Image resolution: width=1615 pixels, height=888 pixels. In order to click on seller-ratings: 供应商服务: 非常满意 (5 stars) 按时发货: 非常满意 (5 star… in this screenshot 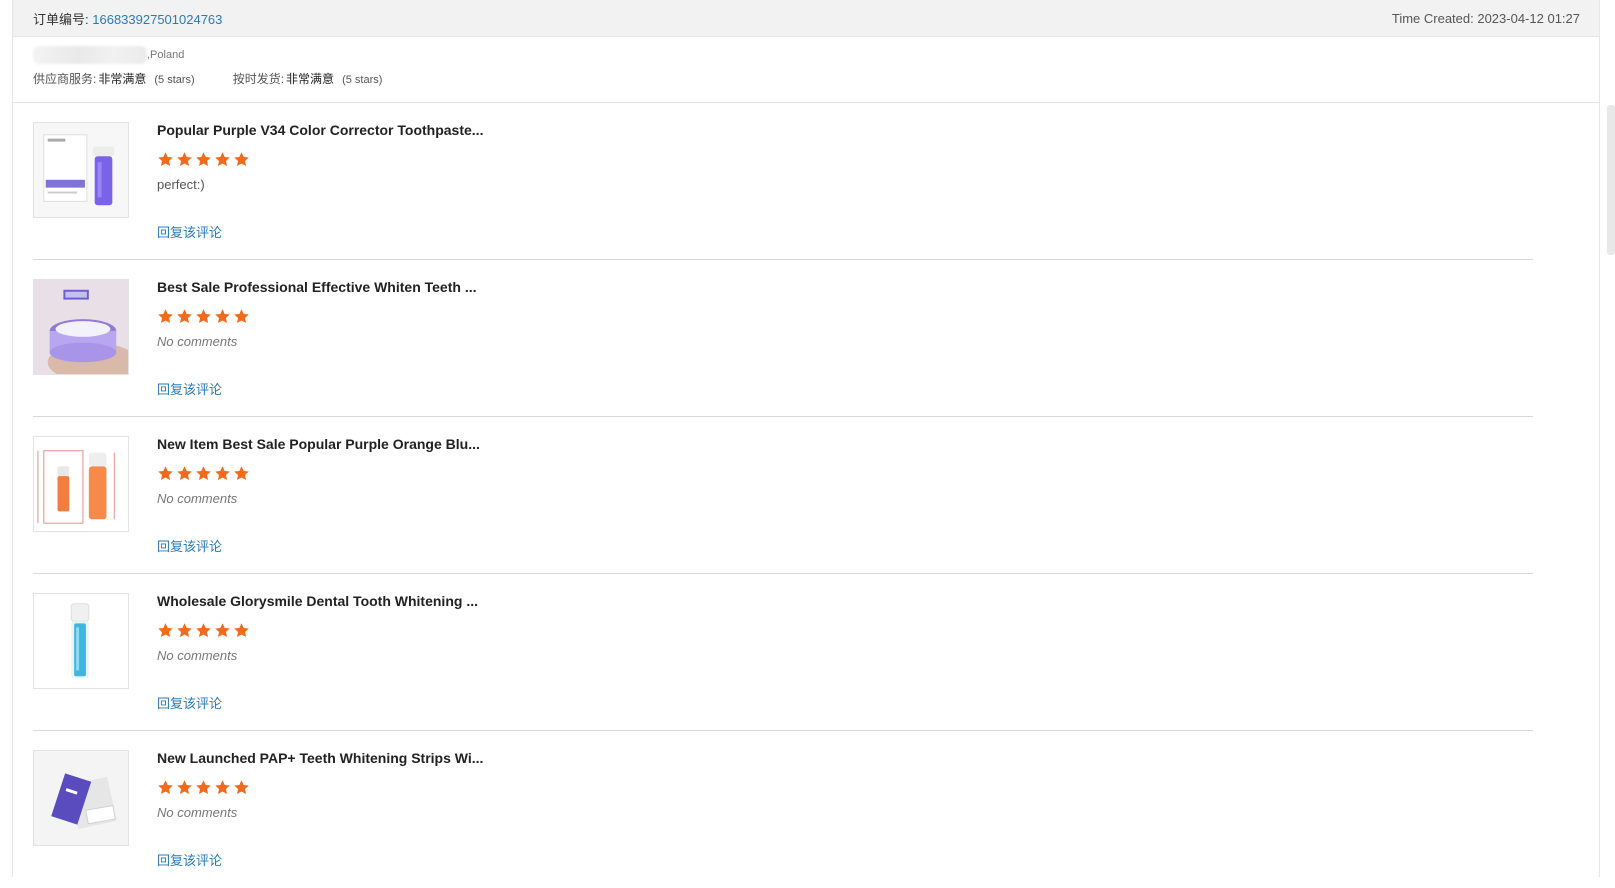, I will do `click(226, 78)`.